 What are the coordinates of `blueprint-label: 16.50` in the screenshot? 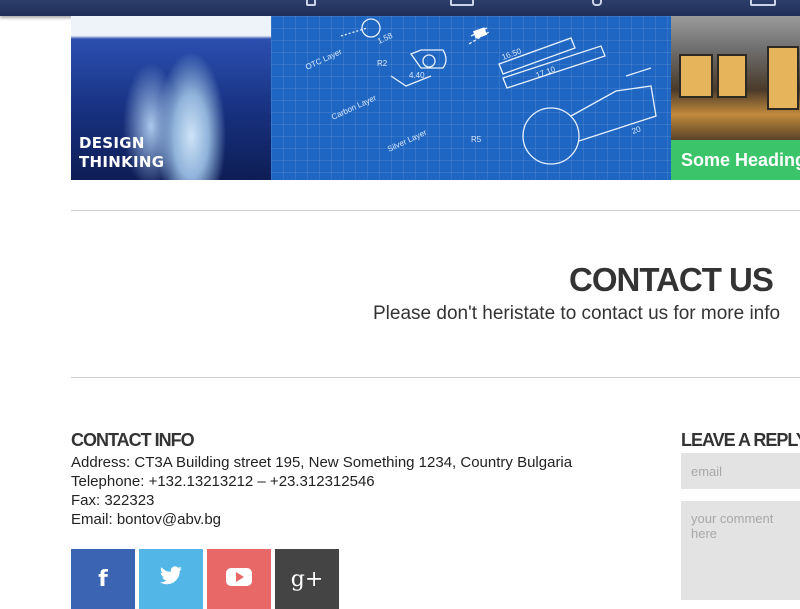 It's located at (512, 53).